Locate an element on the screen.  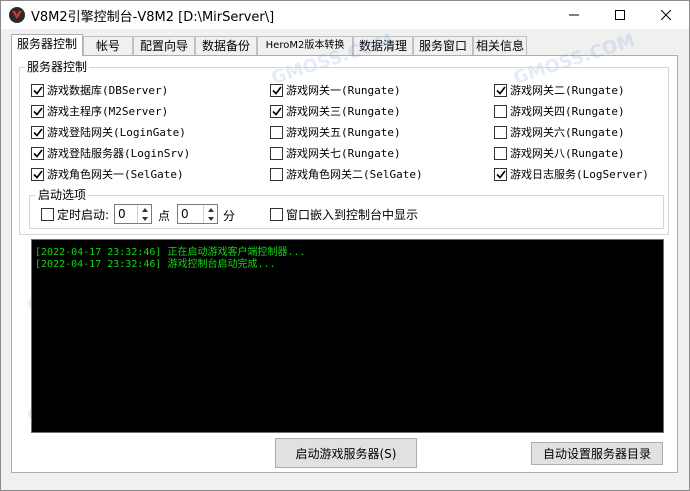
server-checkbox-label: 游戏登陆服务器(LoginSrv) is located at coordinates (119, 153).